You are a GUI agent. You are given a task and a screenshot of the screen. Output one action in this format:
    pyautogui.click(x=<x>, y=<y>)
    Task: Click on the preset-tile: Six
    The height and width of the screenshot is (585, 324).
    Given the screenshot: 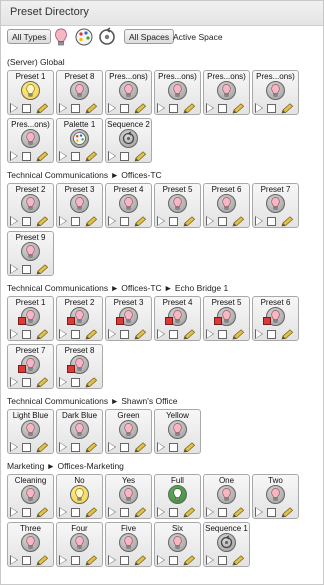 What is the action you would take?
    pyautogui.click(x=177, y=544)
    